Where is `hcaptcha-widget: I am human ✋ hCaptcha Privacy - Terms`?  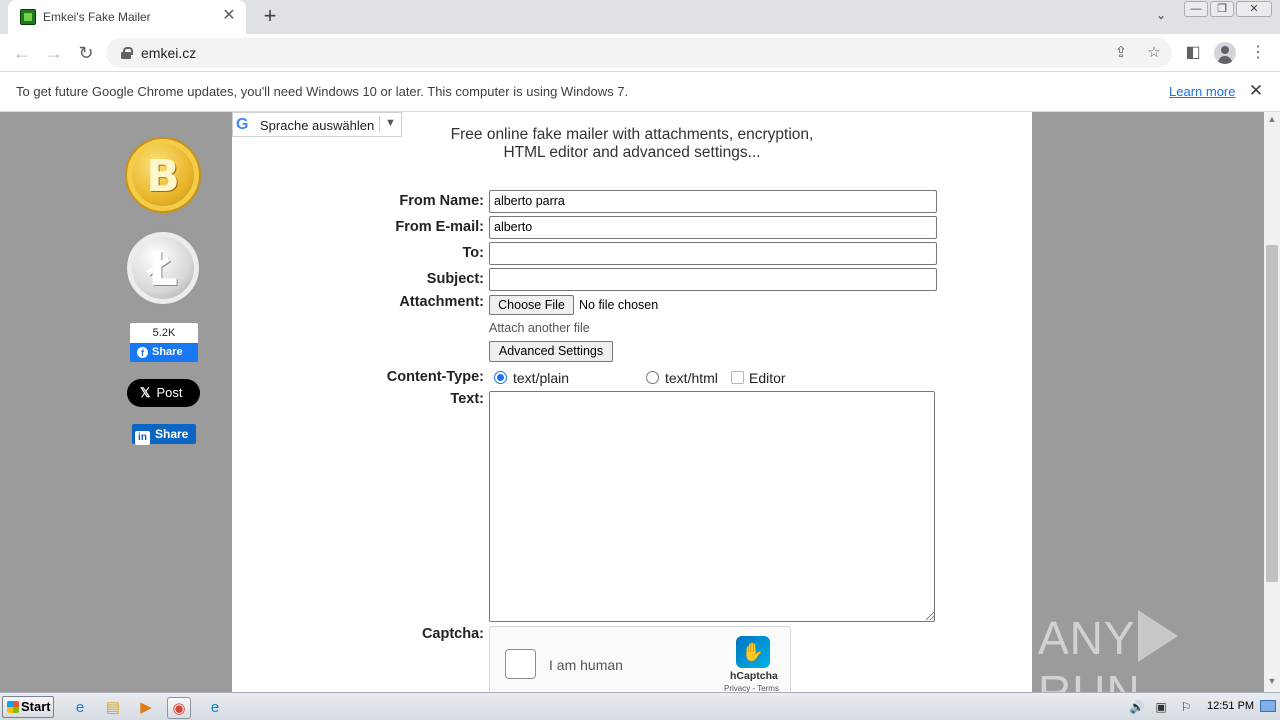
hcaptcha-widget: I am human ✋ hCaptcha Privacy - Terms is located at coordinates (640, 659).